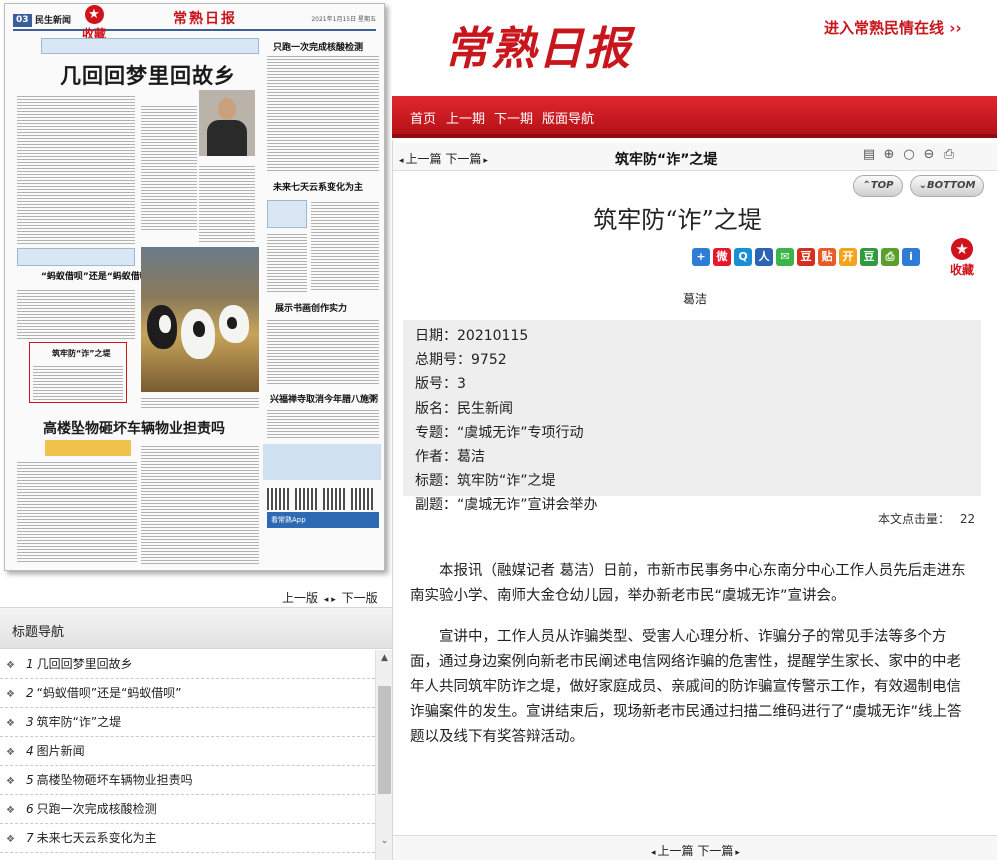  Describe the element at coordinates (200, 319) in the screenshot. I see `cattle-photo` at that location.